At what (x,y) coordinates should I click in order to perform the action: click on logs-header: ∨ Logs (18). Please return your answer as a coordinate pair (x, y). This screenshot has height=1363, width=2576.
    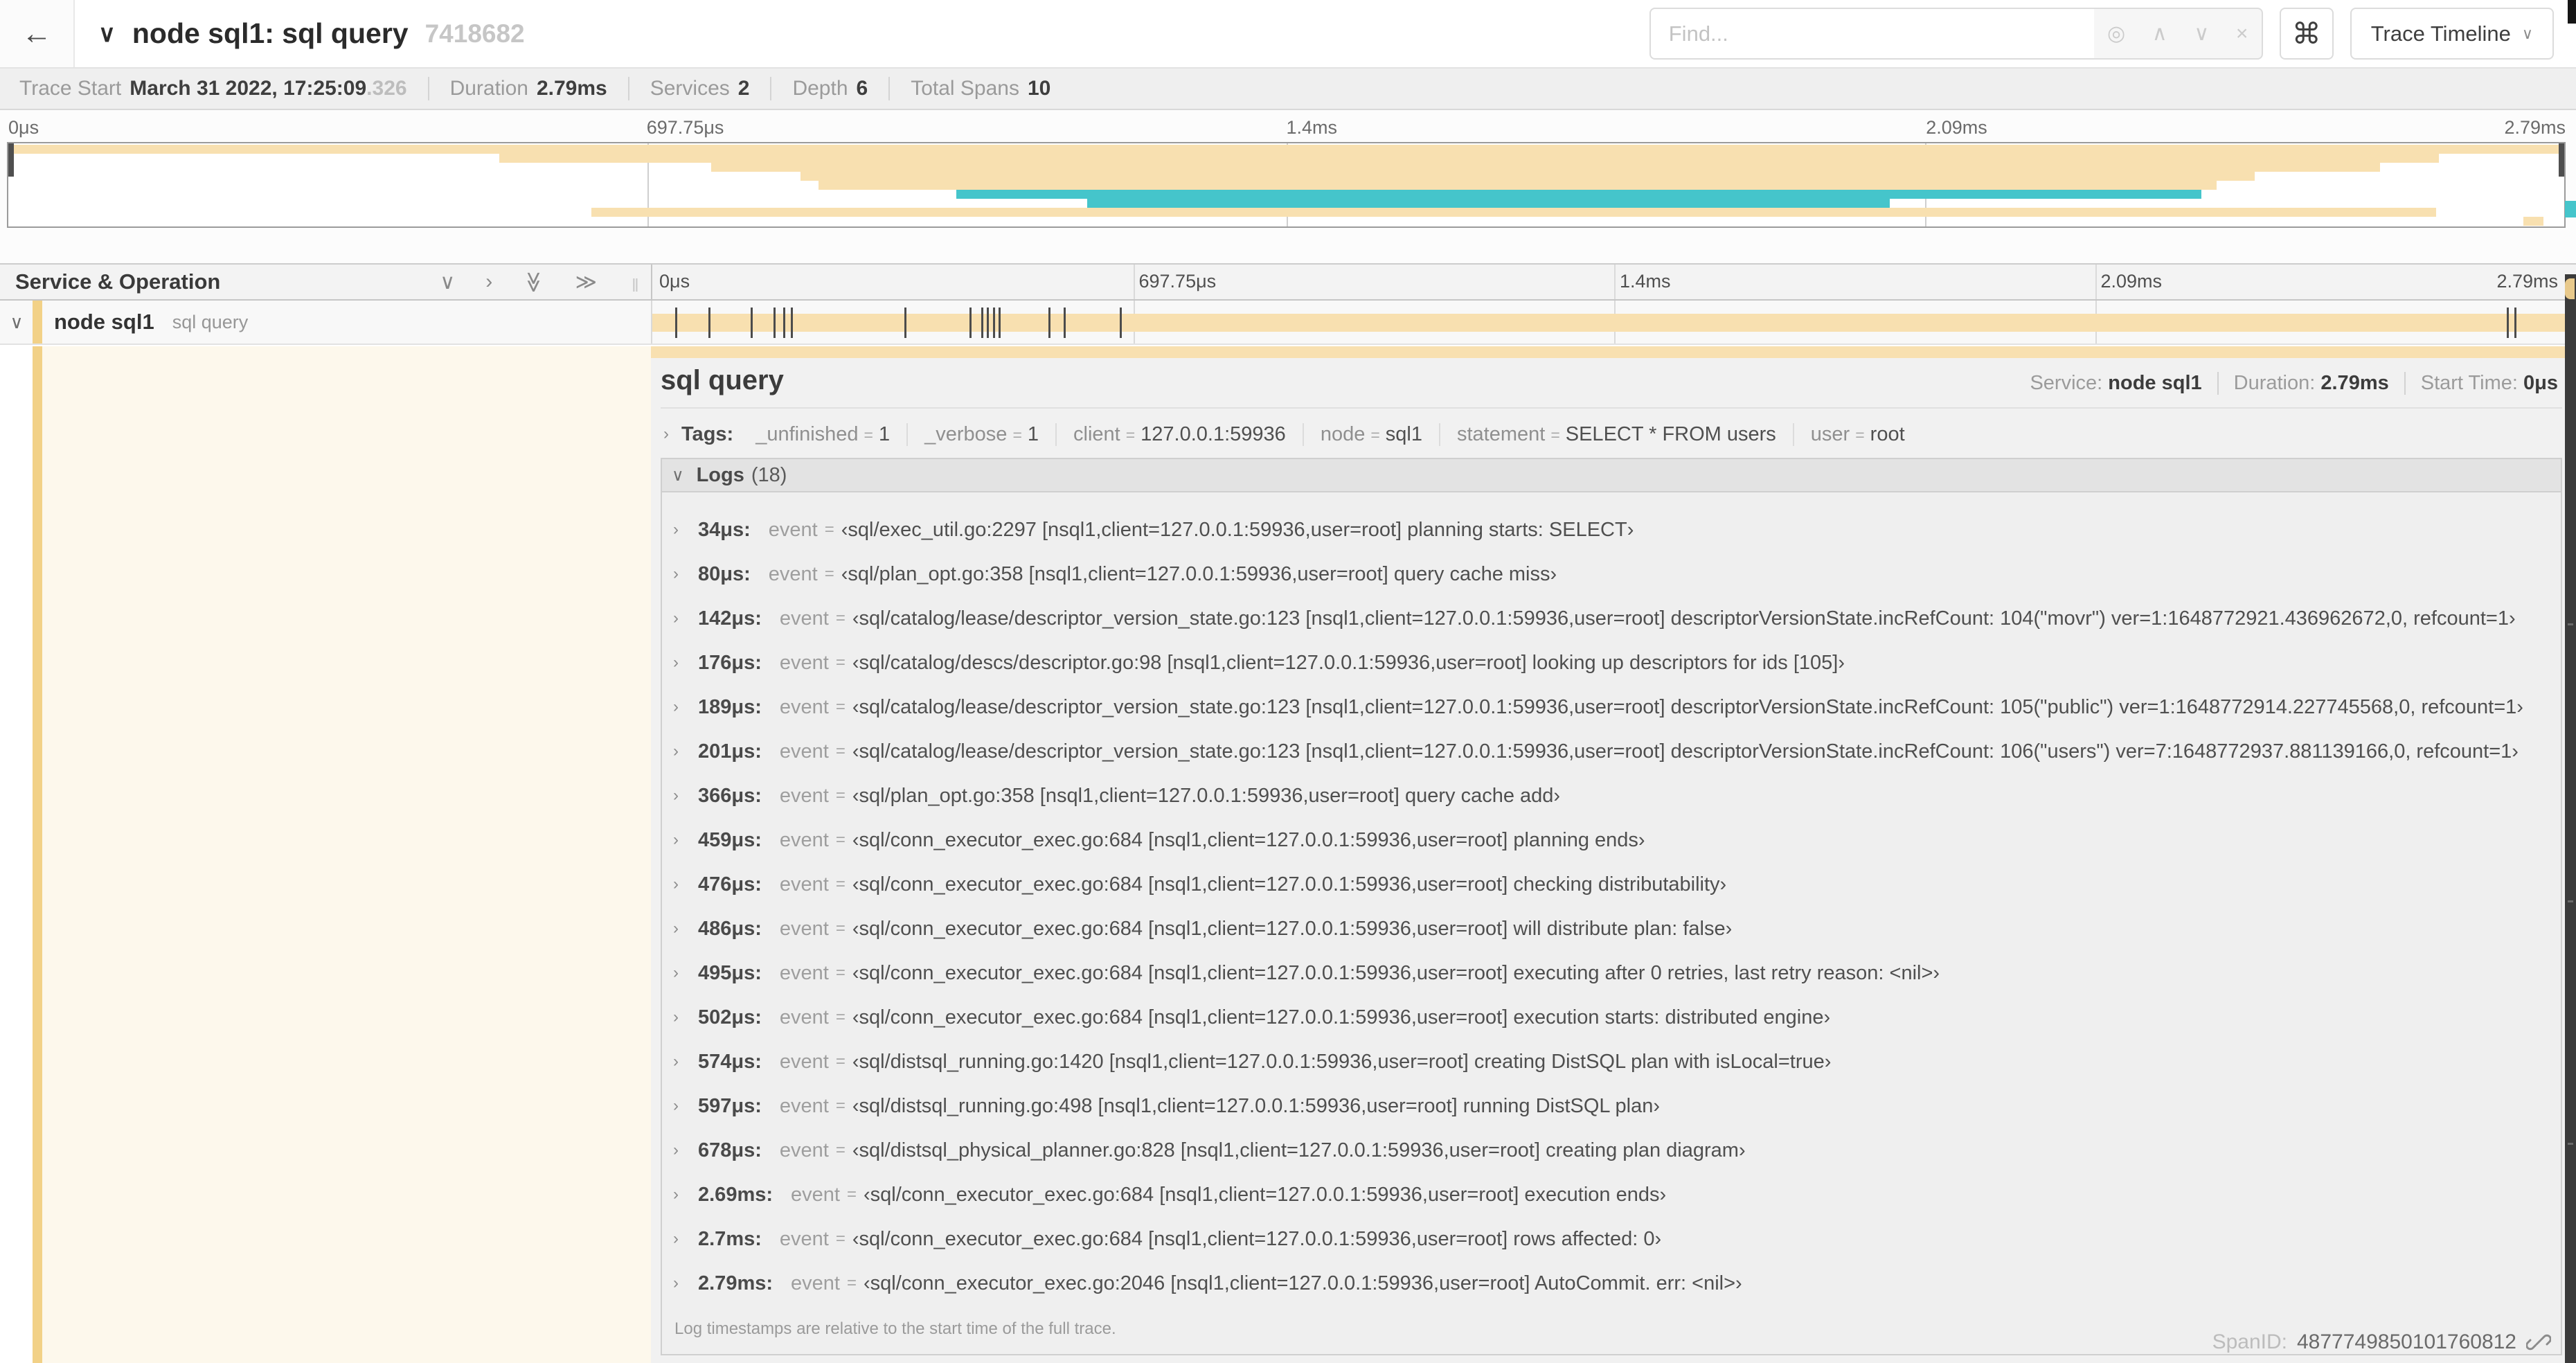
    Looking at the image, I should click on (1612, 476).